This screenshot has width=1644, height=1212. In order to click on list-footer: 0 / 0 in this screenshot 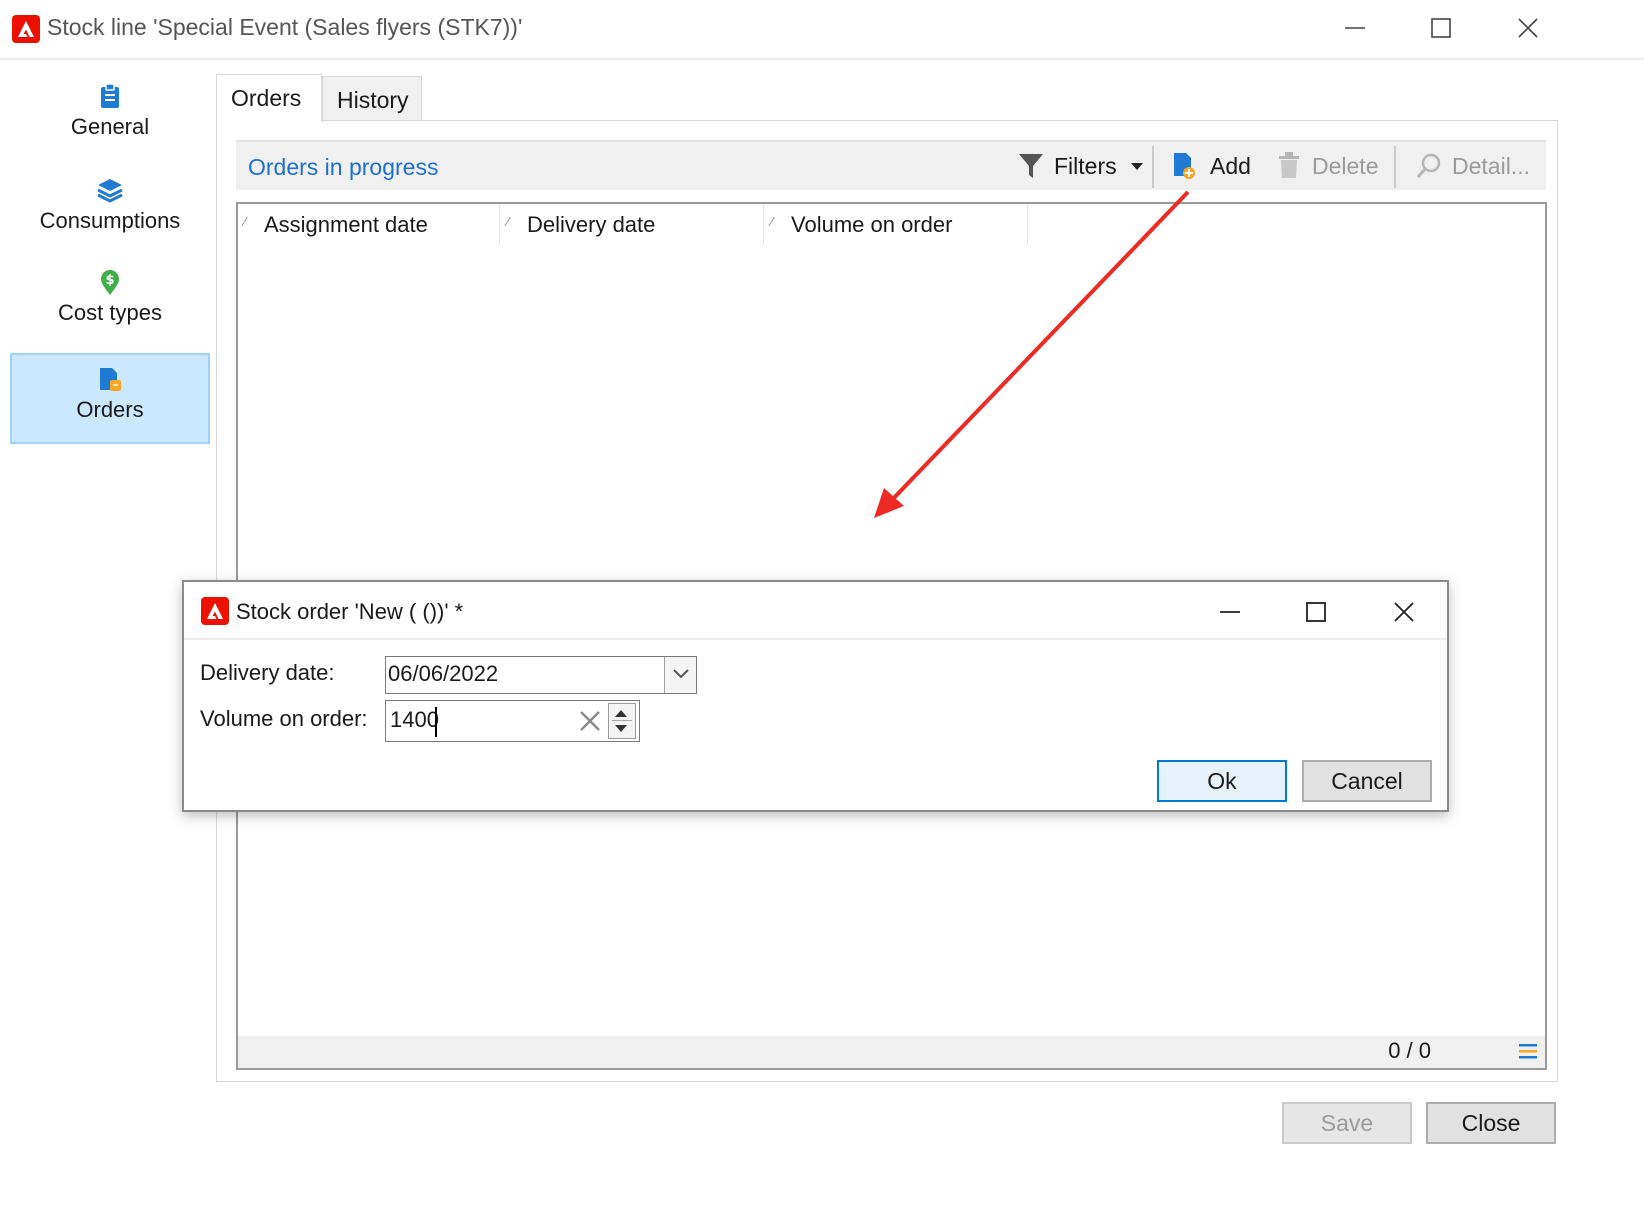, I will do `click(891, 1052)`.